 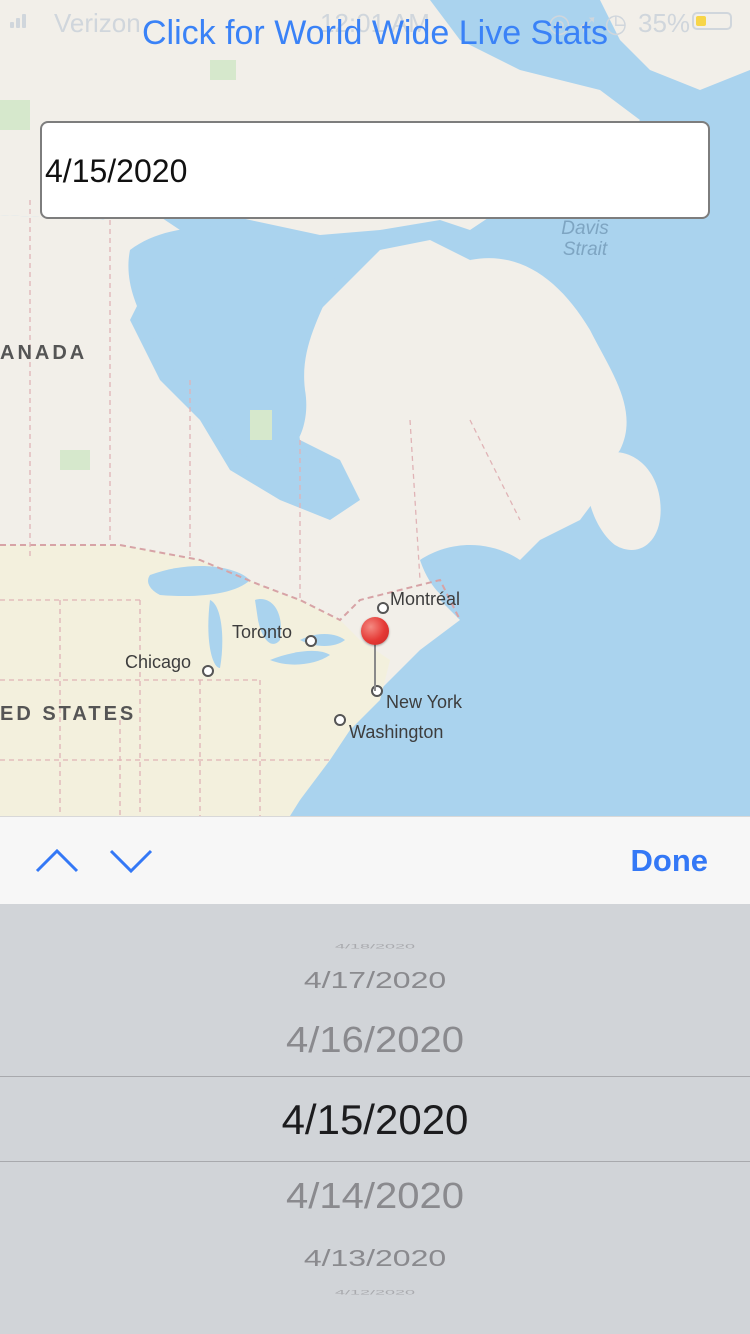 I want to click on keyboard-toolbar: Done, so click(x=375, y=860).